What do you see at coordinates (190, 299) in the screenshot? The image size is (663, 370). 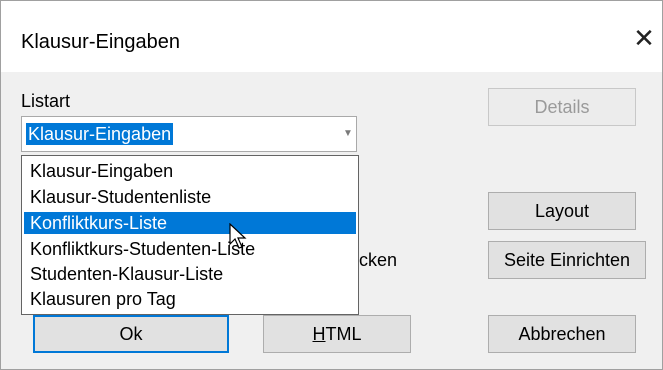 I see `dropdown-option: Klausuren pro Tag` at bounding box center [190, 299].